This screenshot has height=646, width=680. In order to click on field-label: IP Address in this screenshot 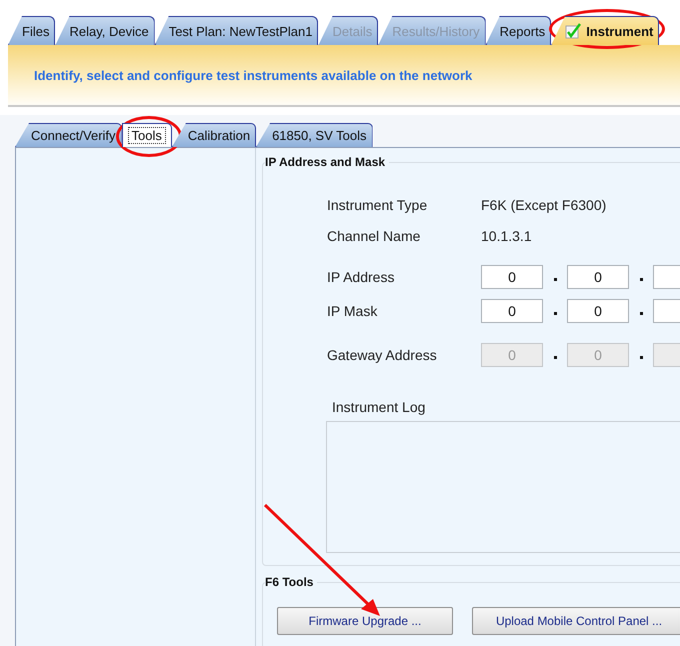, I will do `click(360, 277)`.